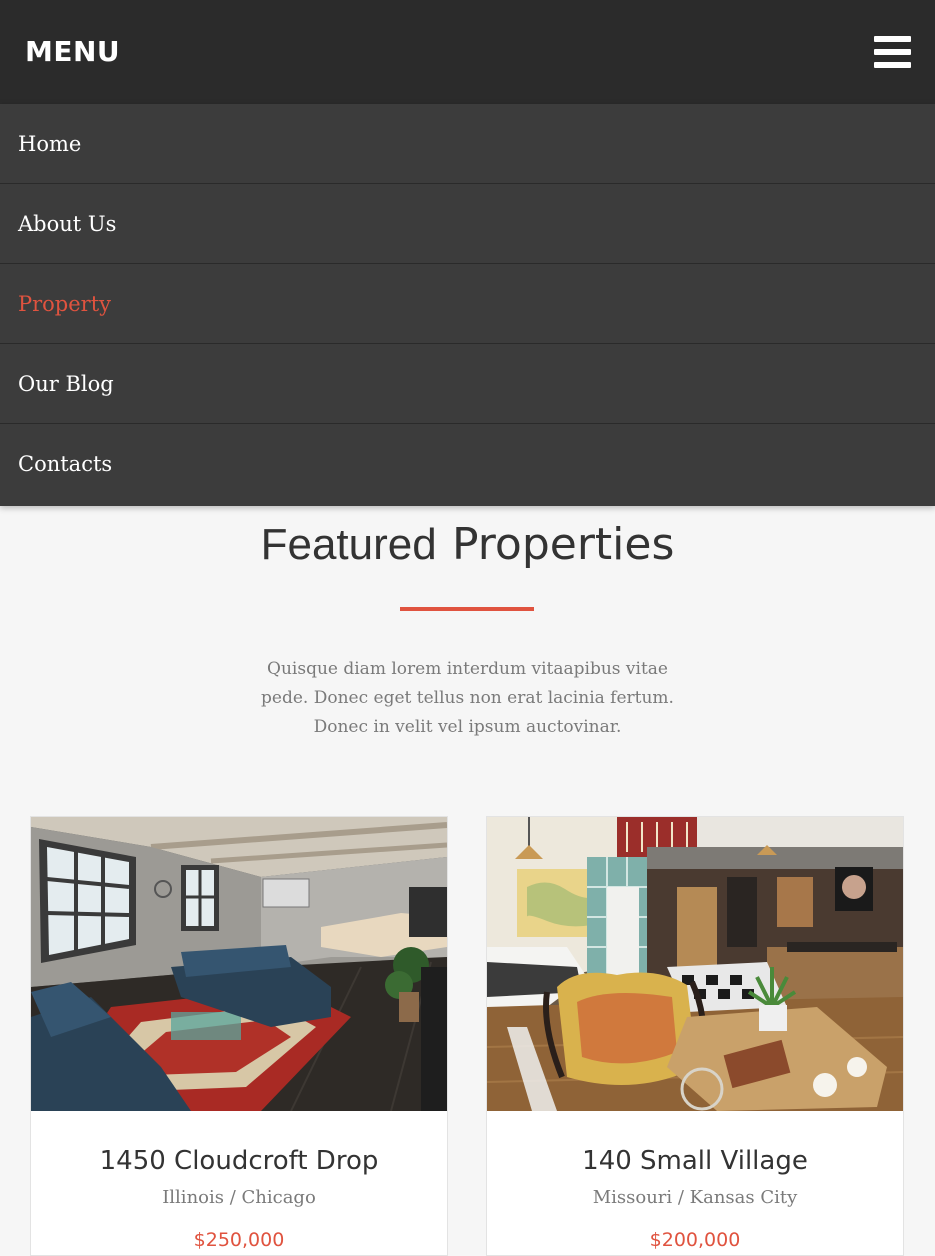  What do you see at coordinates (695, 964) in the screenshot?
I see `property-photo-studio` at bounding box center [695, 964].